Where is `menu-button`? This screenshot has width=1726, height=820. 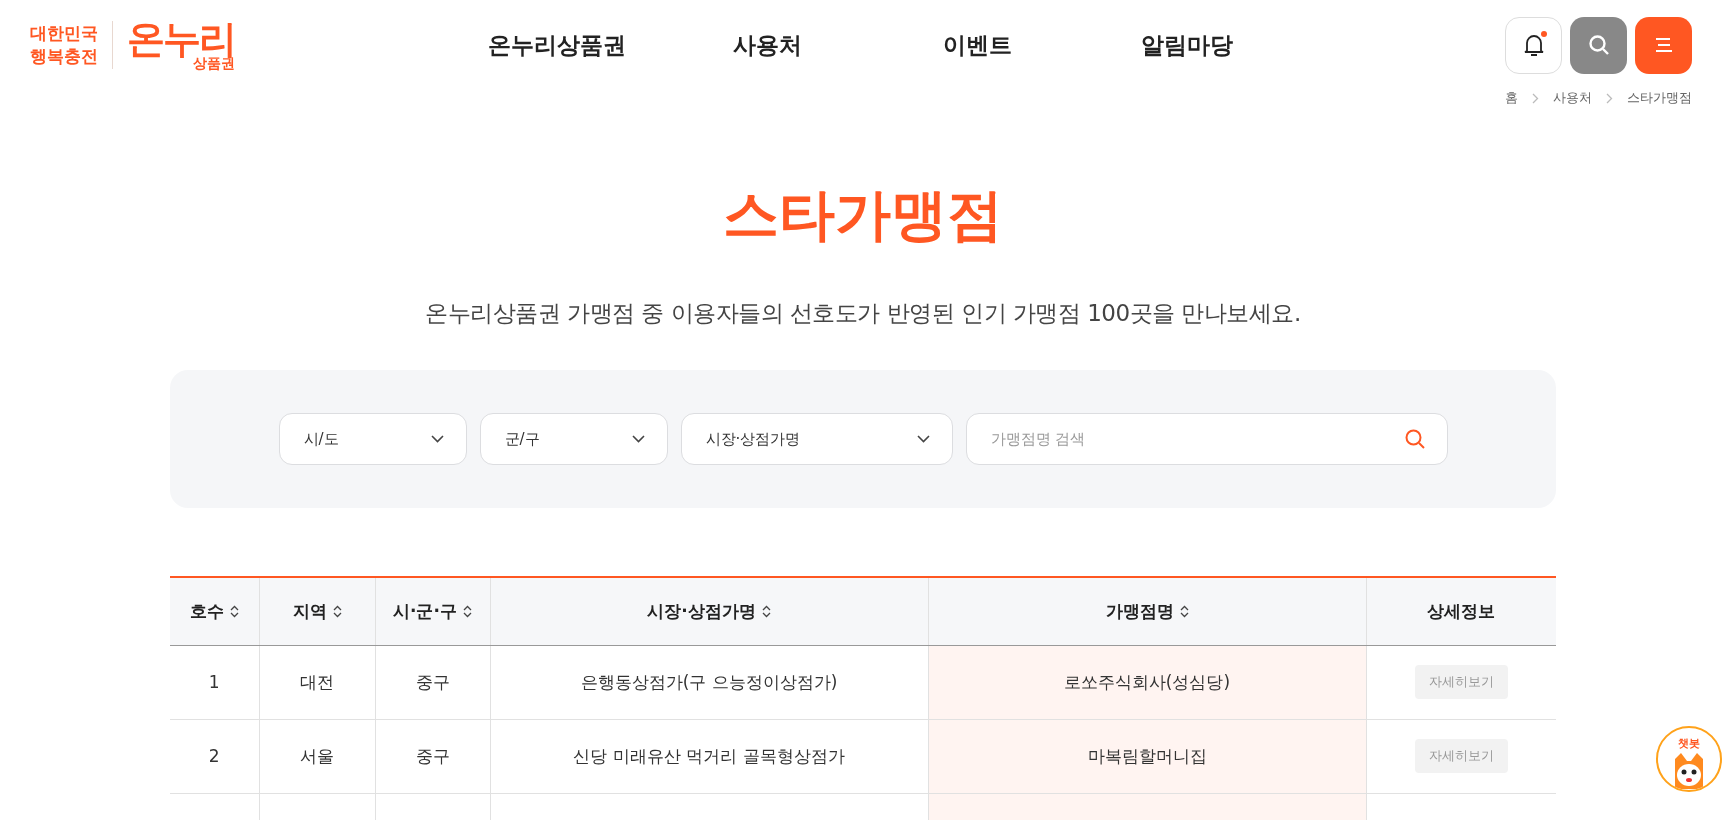
menu-button is located at coordinates (1663, 45).